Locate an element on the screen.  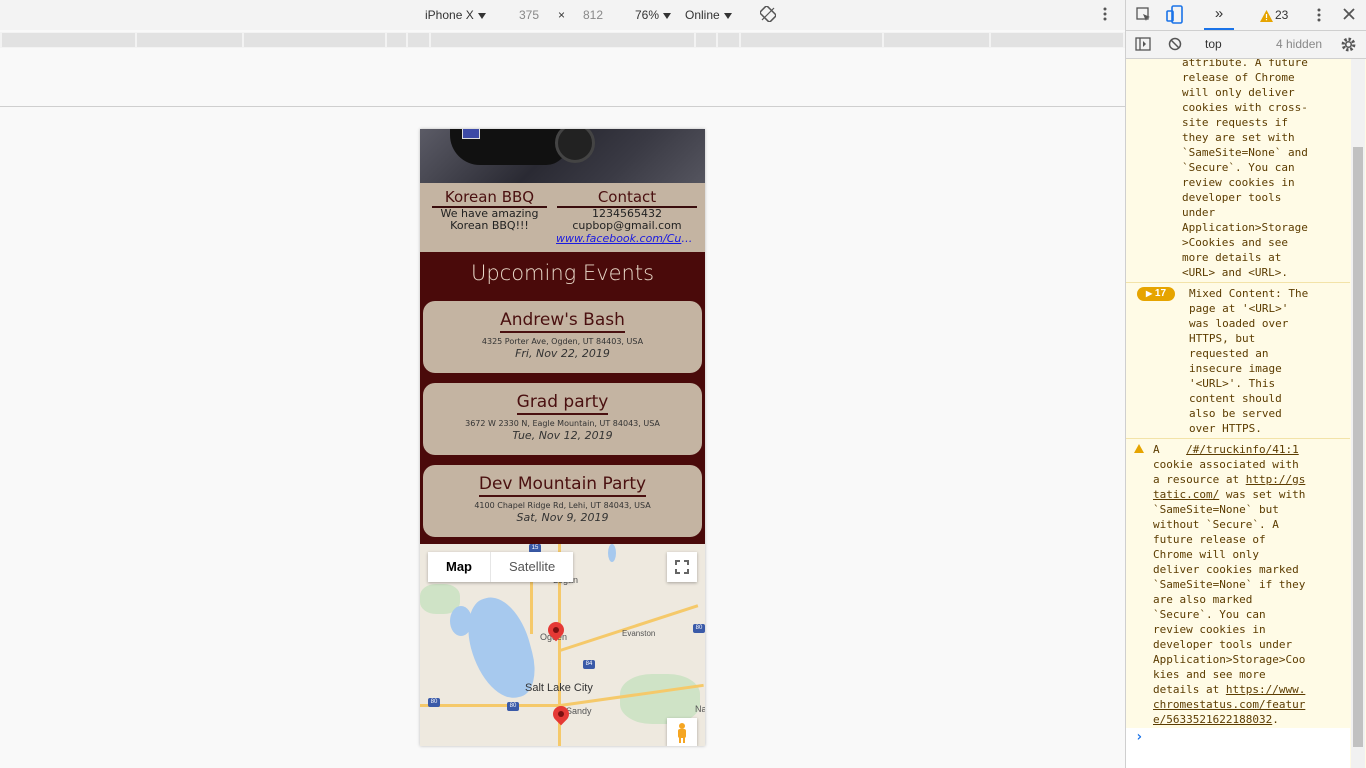
console-scrollbar is located at coordinates (1358, 413).